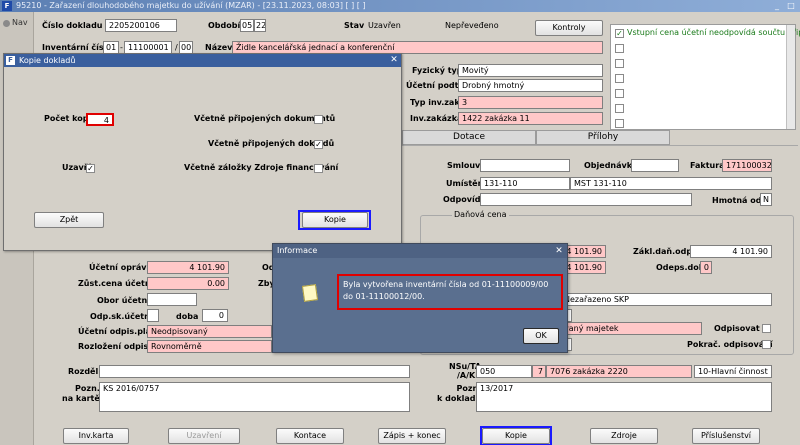  Describe the element at coordinates (530, 85) in the screenshot. I see `acc-subtype-field: Drobný hmotný` at that location.